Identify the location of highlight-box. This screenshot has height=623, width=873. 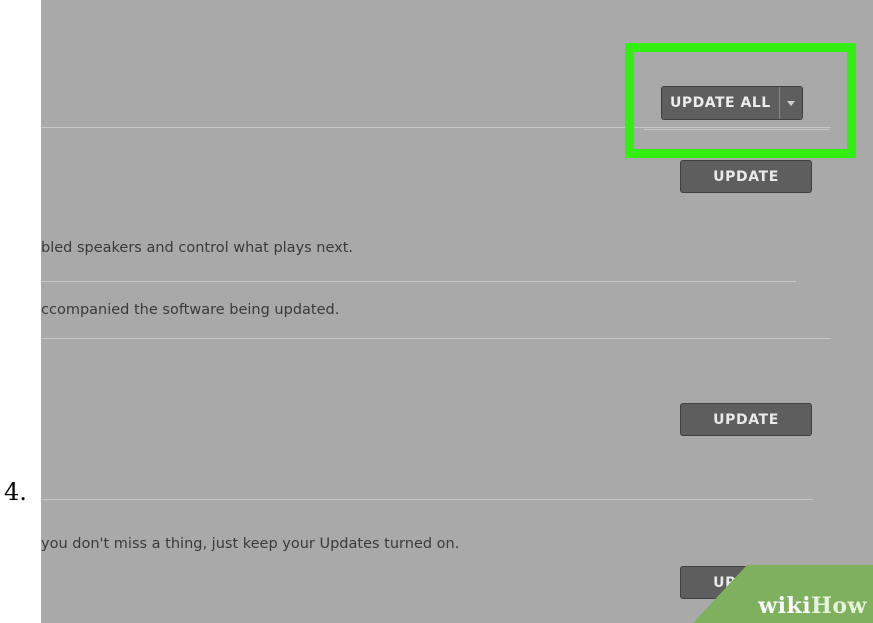
(740, 100).